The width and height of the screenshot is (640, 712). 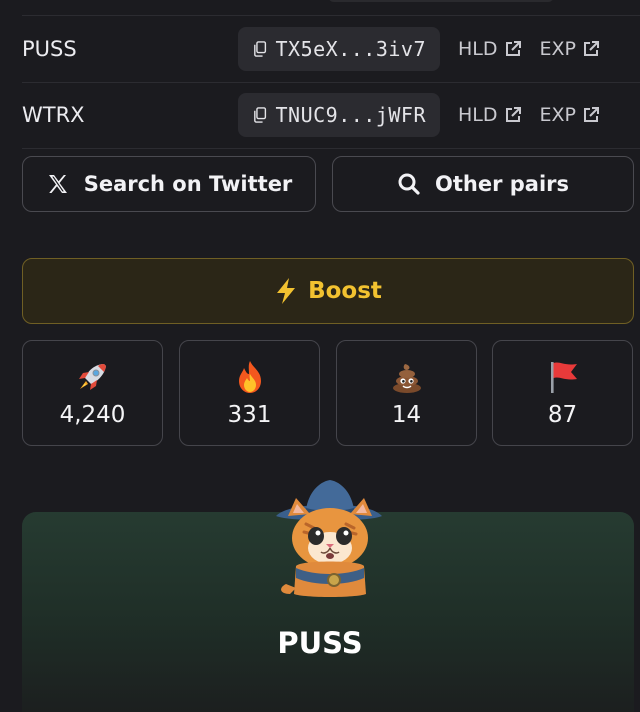 I want to click on token-address: TNUC9...jWFR, so click(x=350, y=115).